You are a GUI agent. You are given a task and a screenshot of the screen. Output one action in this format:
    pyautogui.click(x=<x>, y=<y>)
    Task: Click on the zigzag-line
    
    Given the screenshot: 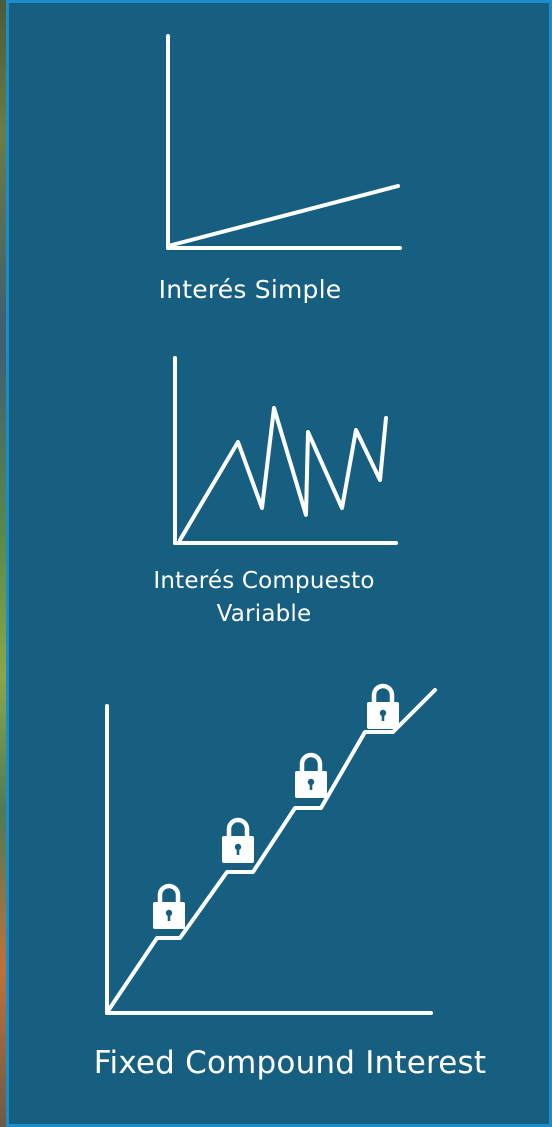 What is the action you would take?
    pyautogui.click(x=283, y=474)
    